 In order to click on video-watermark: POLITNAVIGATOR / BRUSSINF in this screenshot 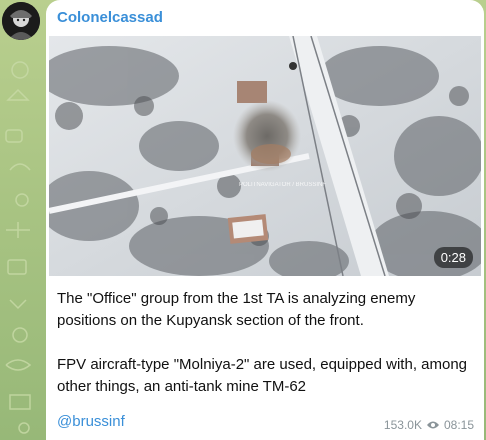, I will do `click(282, 185)`.